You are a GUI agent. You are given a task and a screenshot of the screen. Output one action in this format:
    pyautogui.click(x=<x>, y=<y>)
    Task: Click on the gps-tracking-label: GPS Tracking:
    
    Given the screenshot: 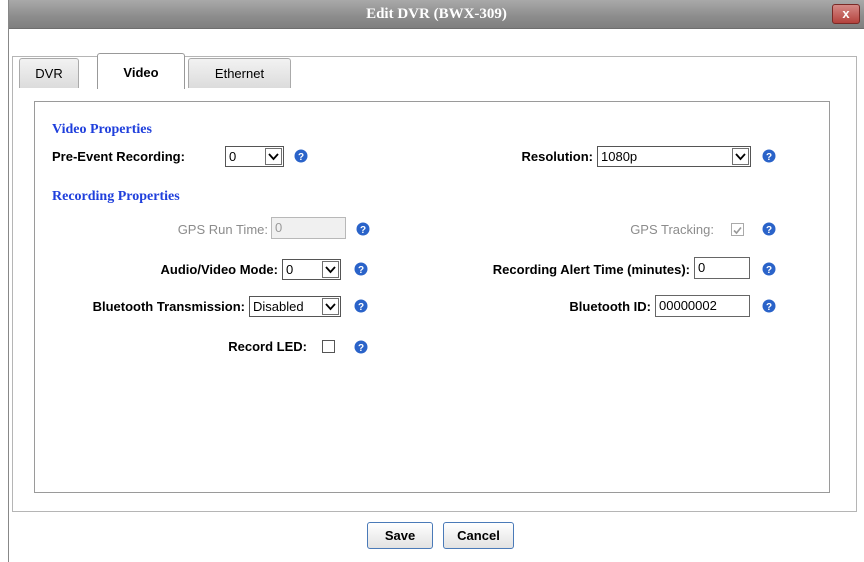 What is the action you would take?
    pyautogui.click(x=672, y=229)
    